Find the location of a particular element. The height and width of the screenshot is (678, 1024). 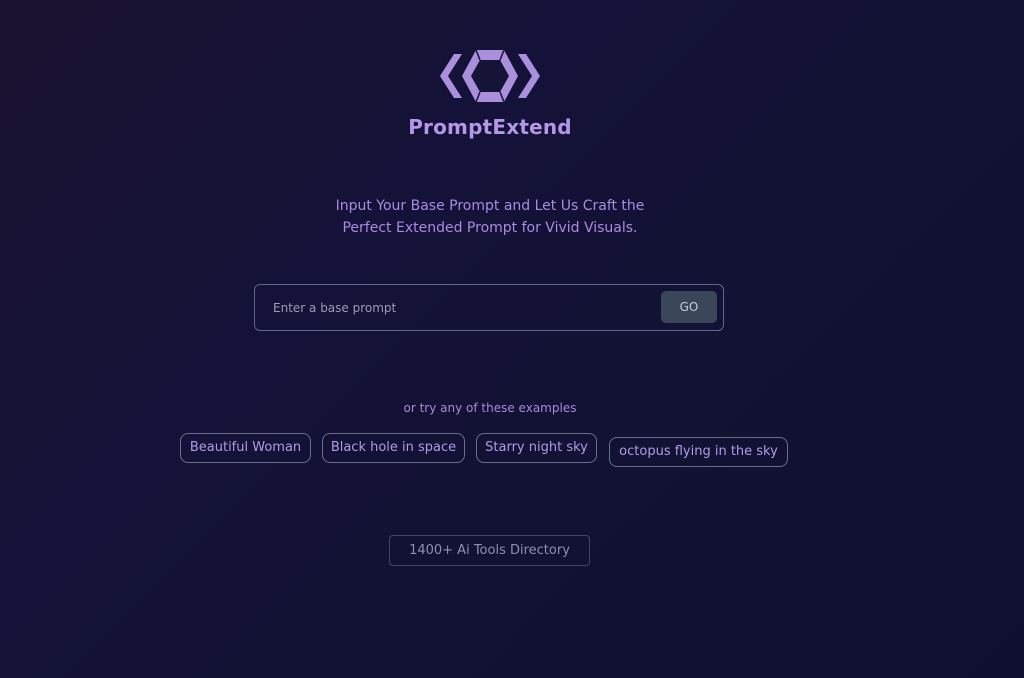

example-chip-starry-night: Starry night sky is located at coordinates (536, 448).